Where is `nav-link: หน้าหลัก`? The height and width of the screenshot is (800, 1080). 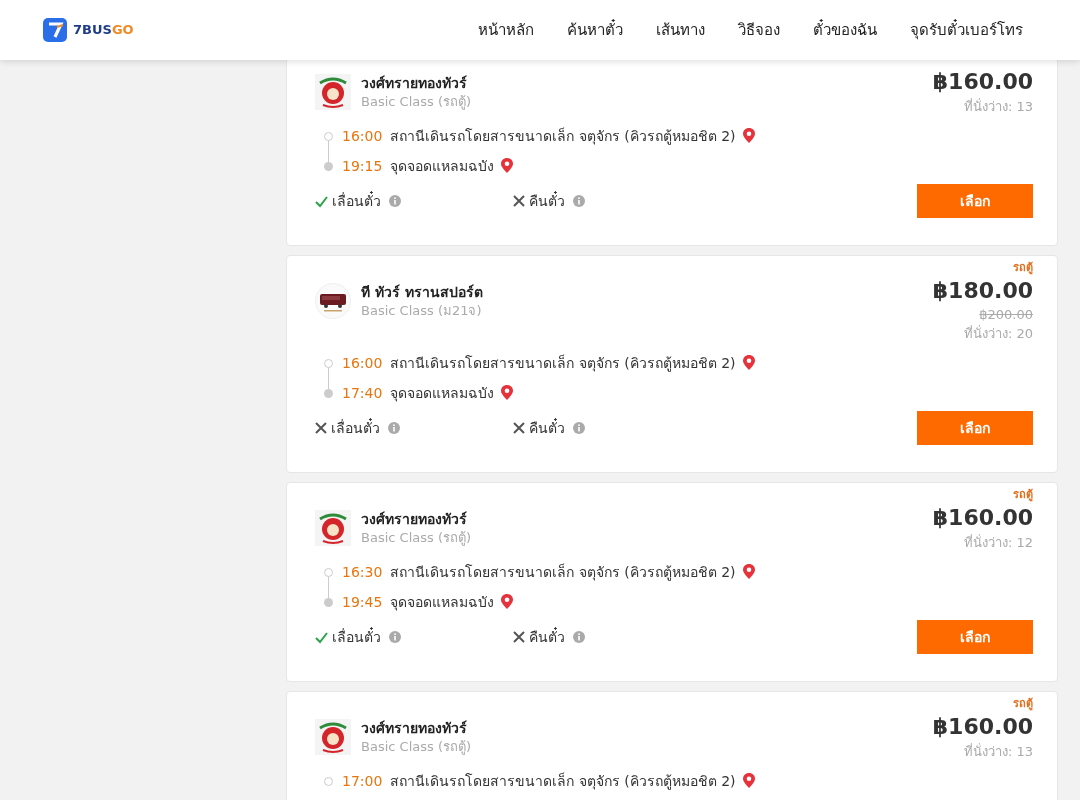 nav-link: หน้าหลัก is located at coordinates (506, 30).